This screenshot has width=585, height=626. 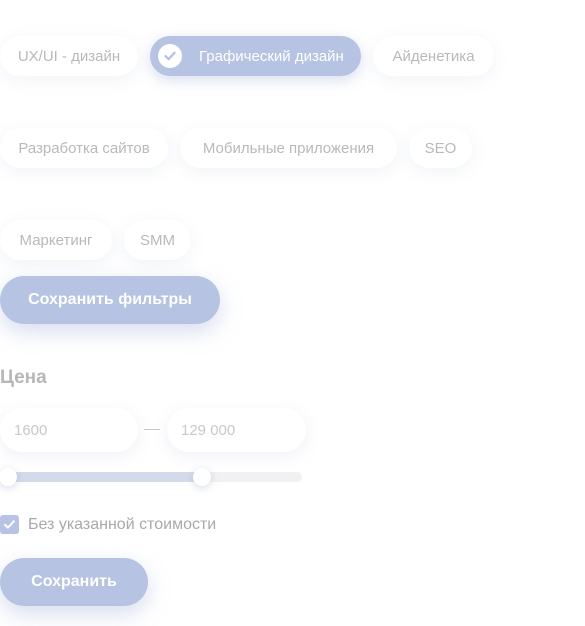 I want to click on category-chip-label: UX/UI - дизайн, so click(x=69, y=56).